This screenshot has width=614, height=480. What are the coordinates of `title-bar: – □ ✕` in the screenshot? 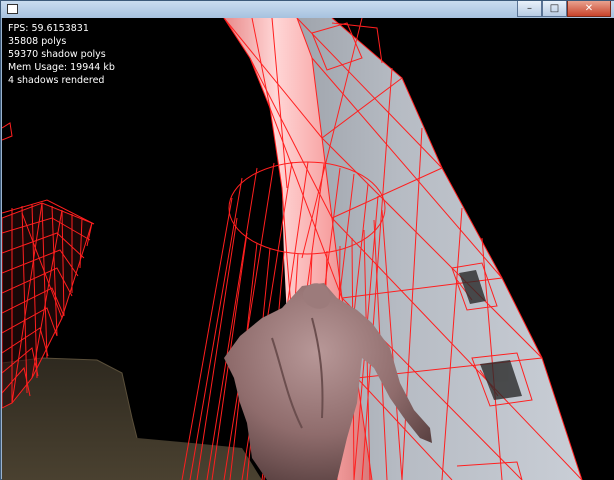 It's located at (307, 9).